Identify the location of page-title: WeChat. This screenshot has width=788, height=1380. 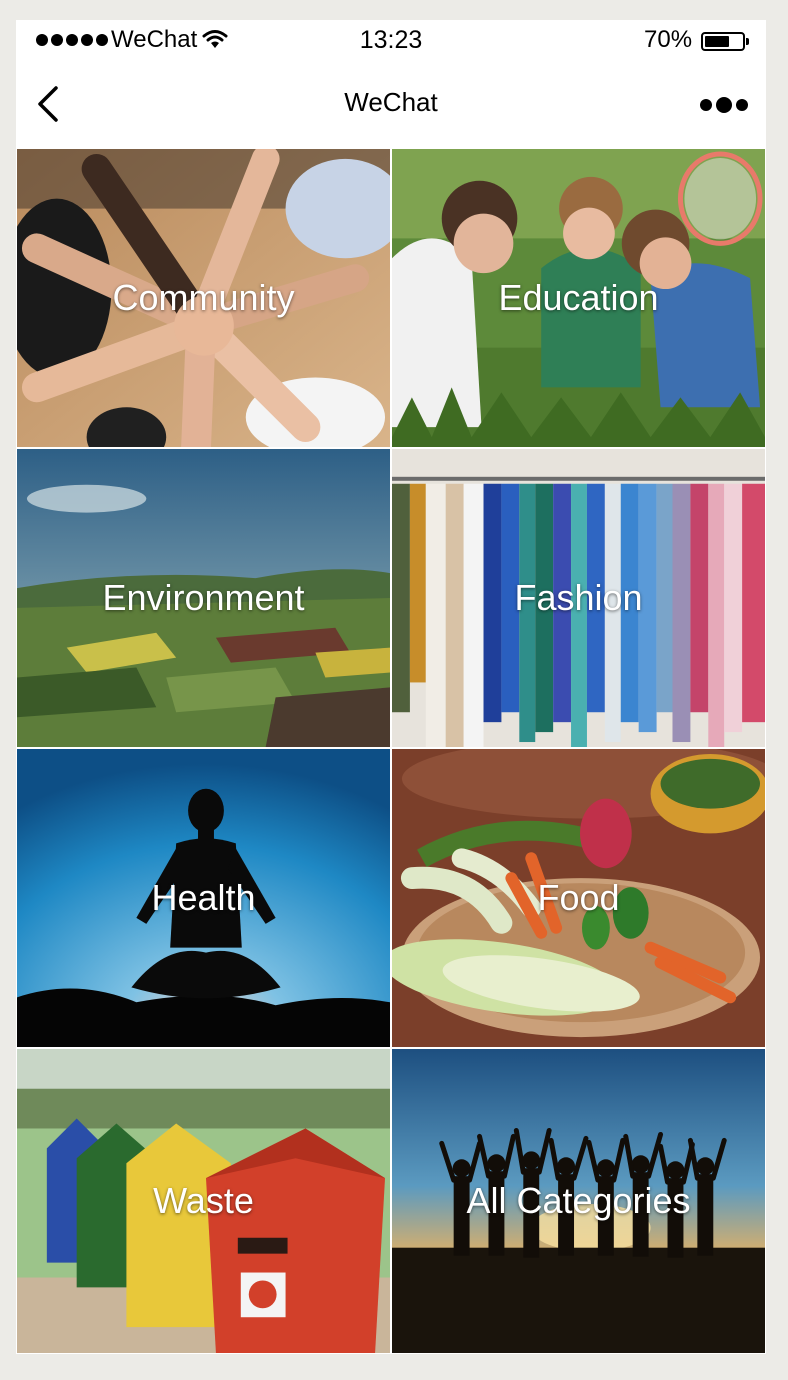
(391, 102).